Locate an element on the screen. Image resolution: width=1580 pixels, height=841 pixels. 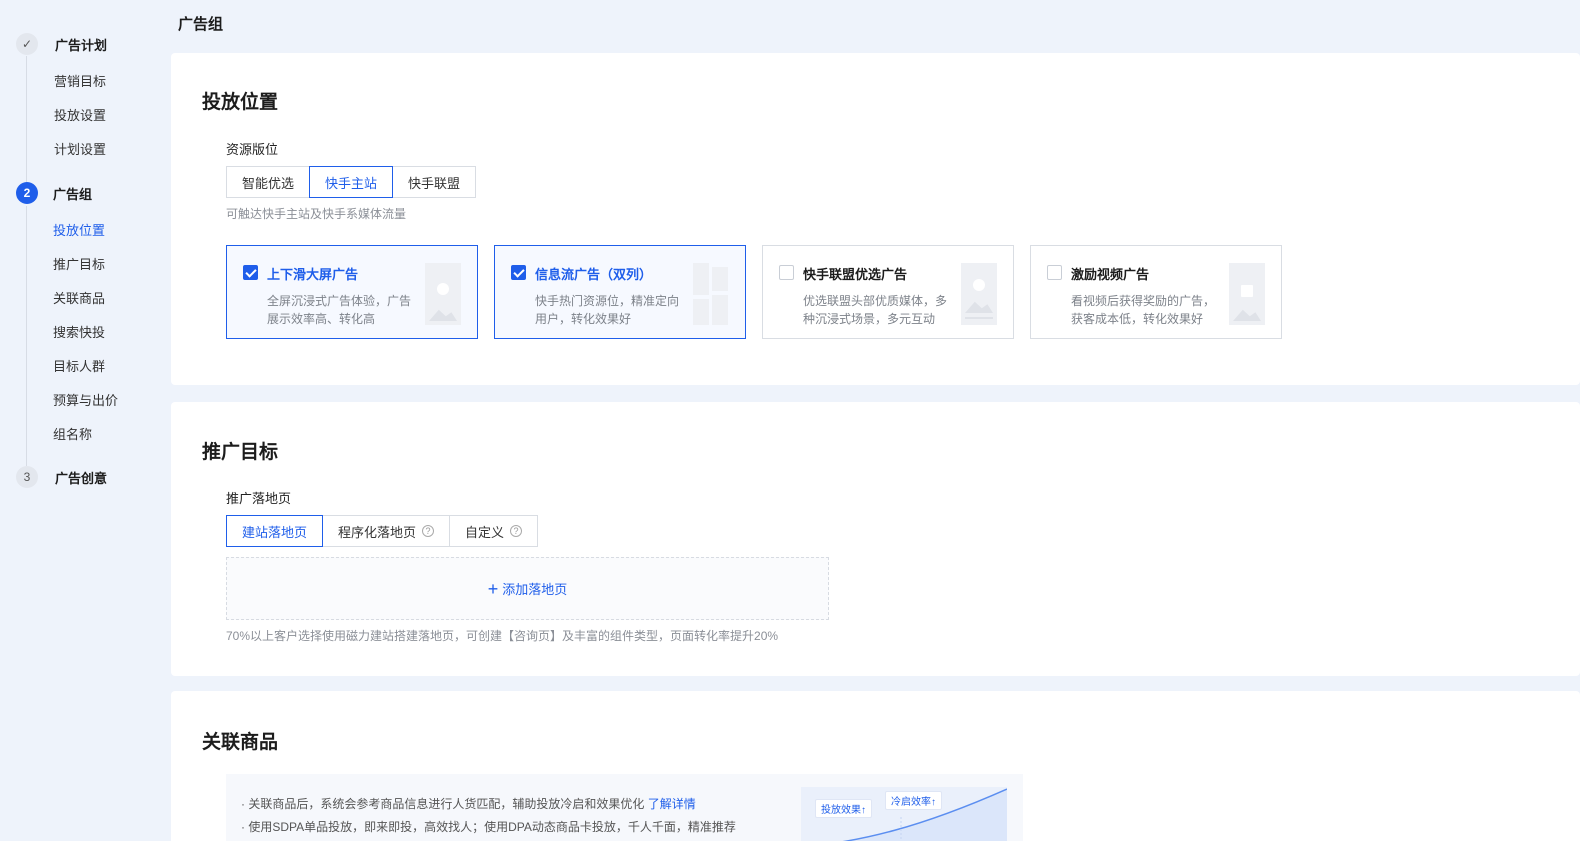
option-reward-video-ad: 激励视频广告 看视频后获得奖励的广告，获客成本低，转化效果好 is located at coordinates (1156, 292).